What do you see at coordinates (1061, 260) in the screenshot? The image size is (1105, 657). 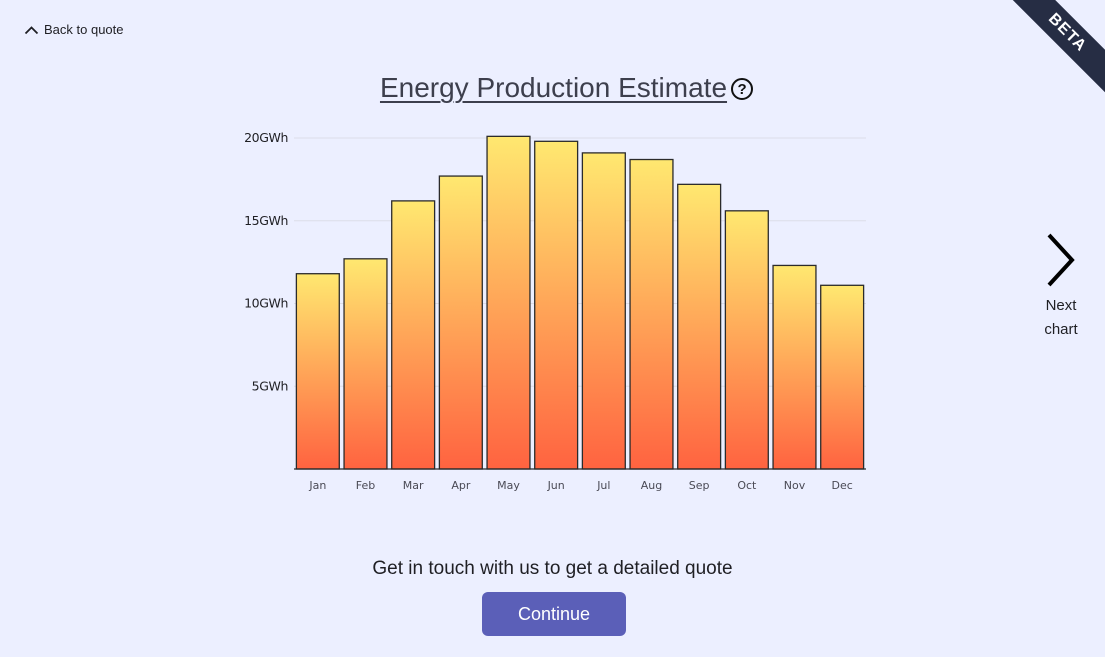 I see `chevron-right-icon` at bounding box center [1061, 260].